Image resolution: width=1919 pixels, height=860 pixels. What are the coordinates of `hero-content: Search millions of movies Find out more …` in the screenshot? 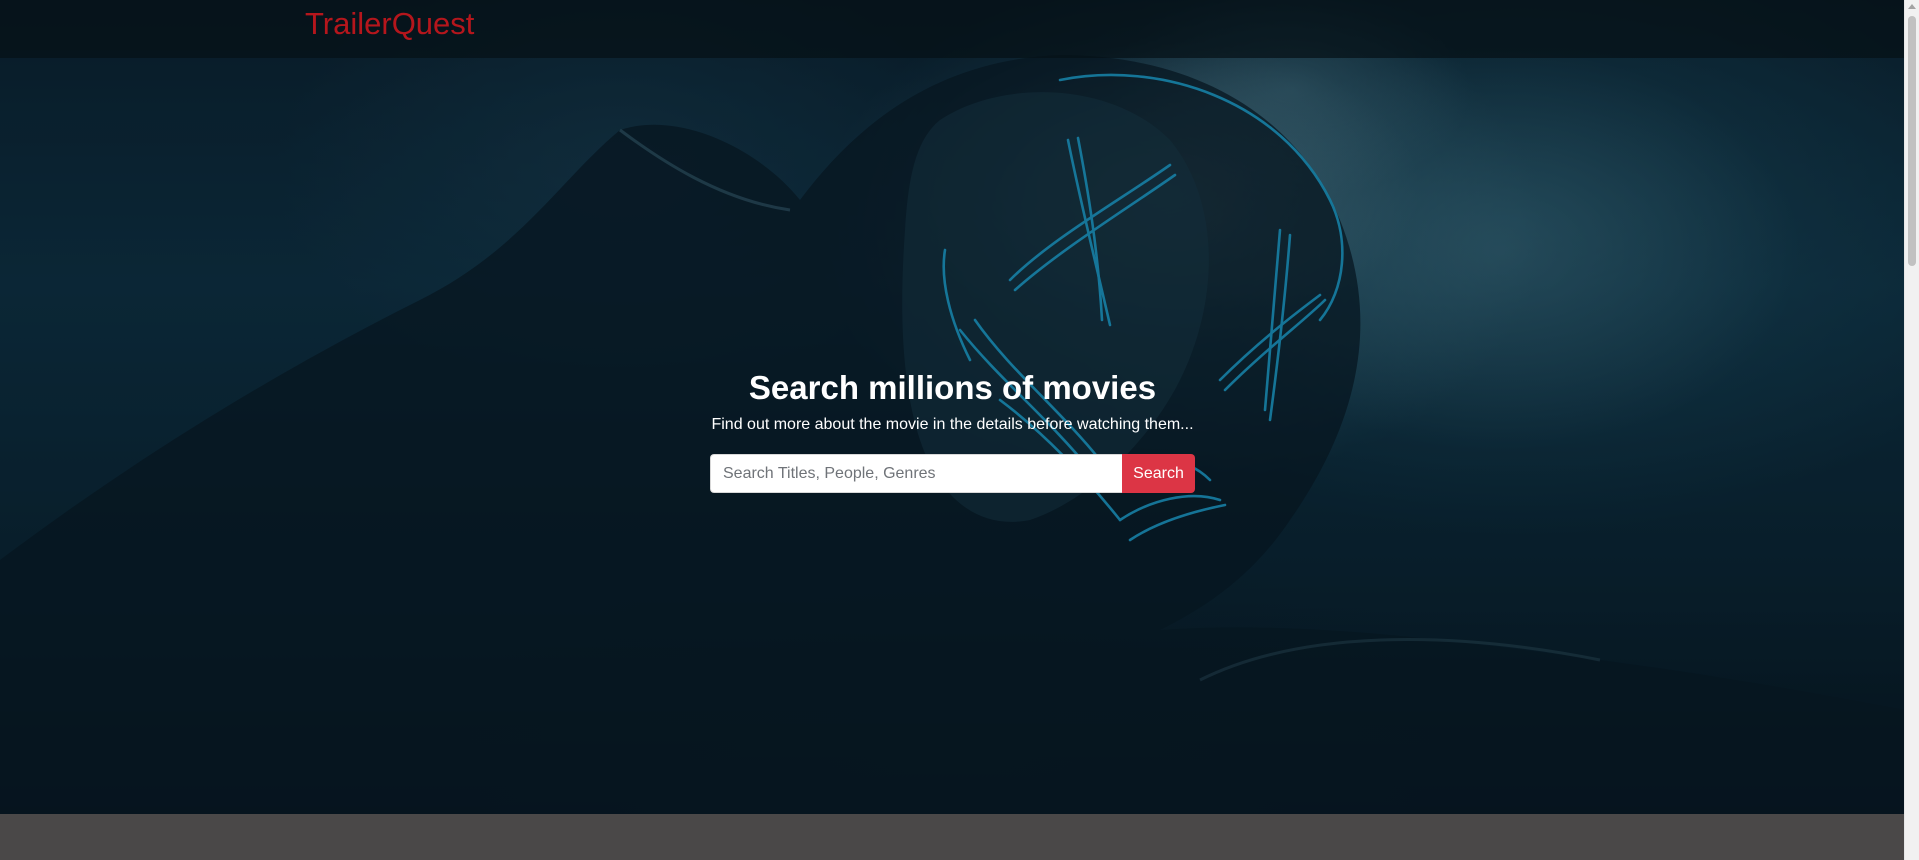 It's located at (952, 401).